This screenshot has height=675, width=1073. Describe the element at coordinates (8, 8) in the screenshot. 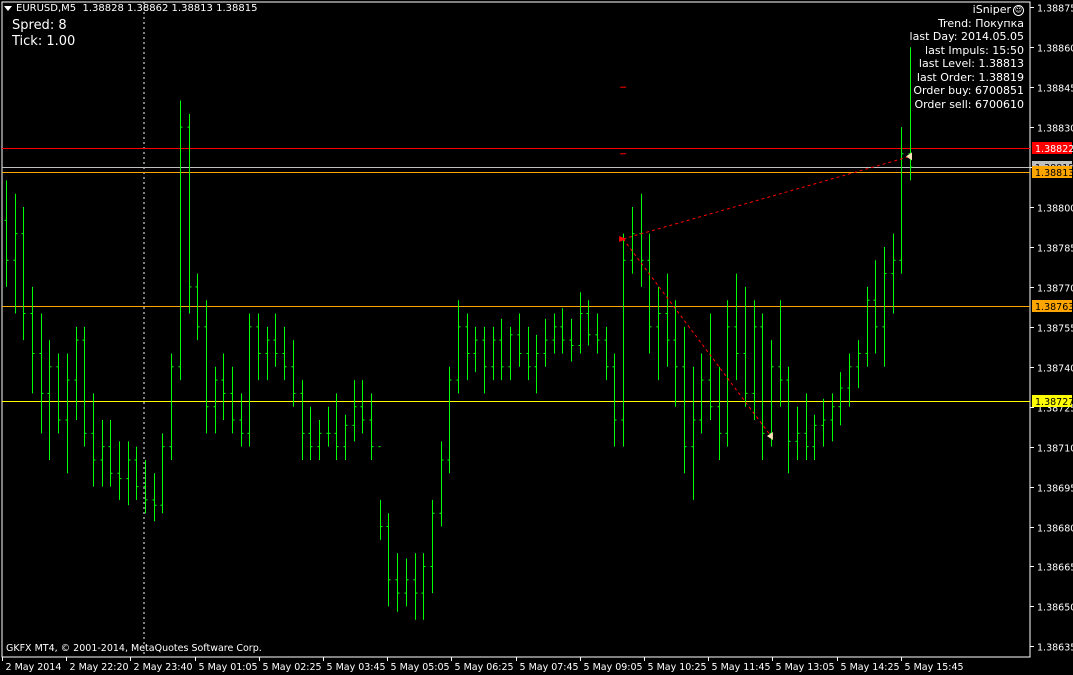

I see `chevron-down-icon` at that location.